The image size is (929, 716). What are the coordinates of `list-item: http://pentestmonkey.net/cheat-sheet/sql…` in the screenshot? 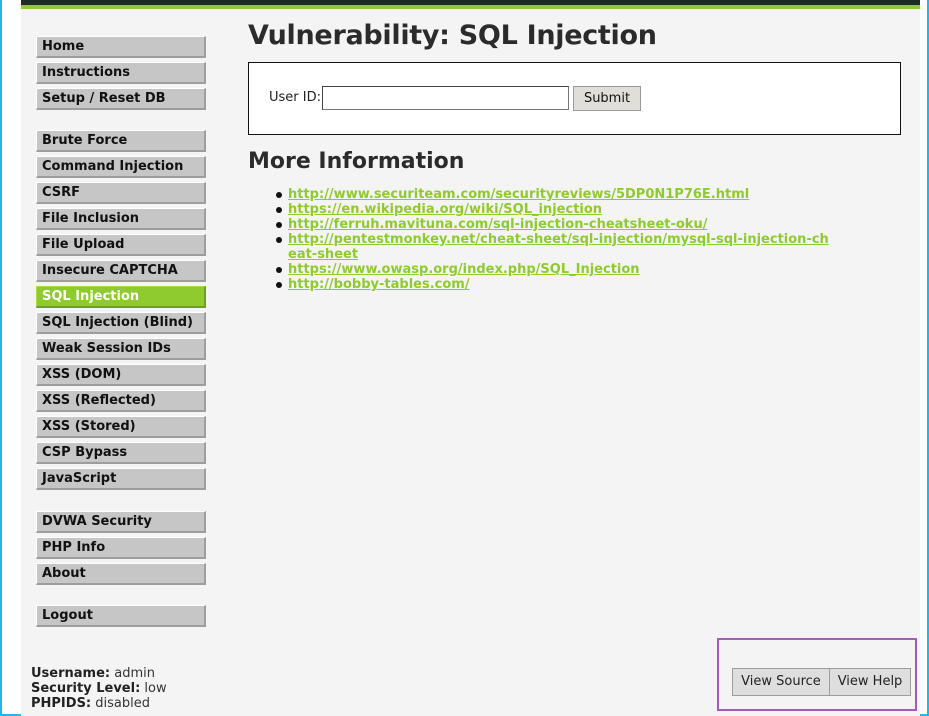 It's located at (556, 247).